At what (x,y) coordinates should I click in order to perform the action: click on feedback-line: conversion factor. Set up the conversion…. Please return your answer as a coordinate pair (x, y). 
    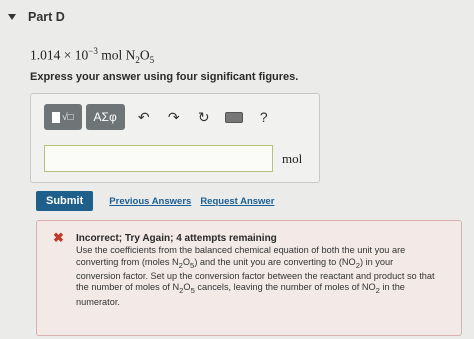
    Looking at the image, I should click on (255, 275).